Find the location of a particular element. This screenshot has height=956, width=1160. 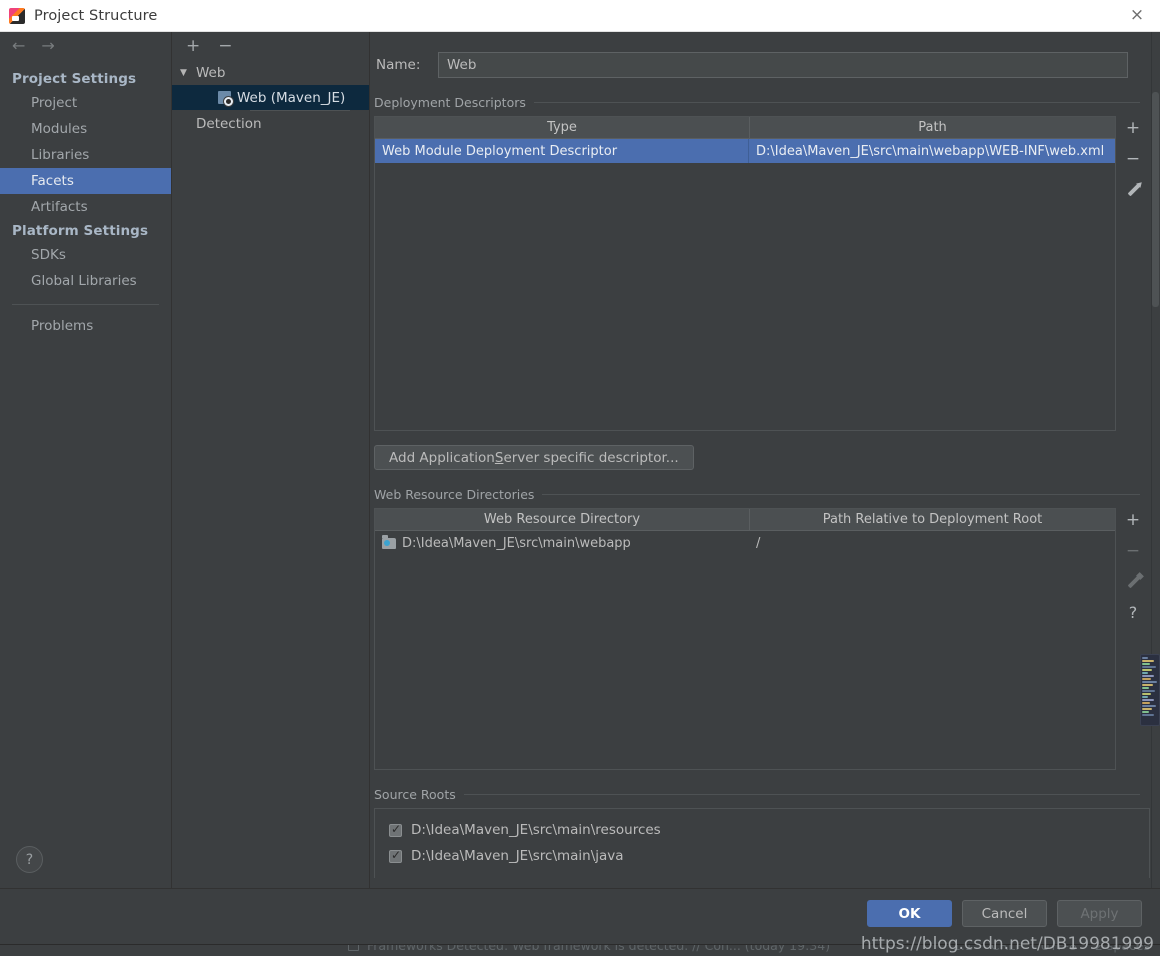

sidebar-item-sdks: SDKs is located at coordinates (85, 255).